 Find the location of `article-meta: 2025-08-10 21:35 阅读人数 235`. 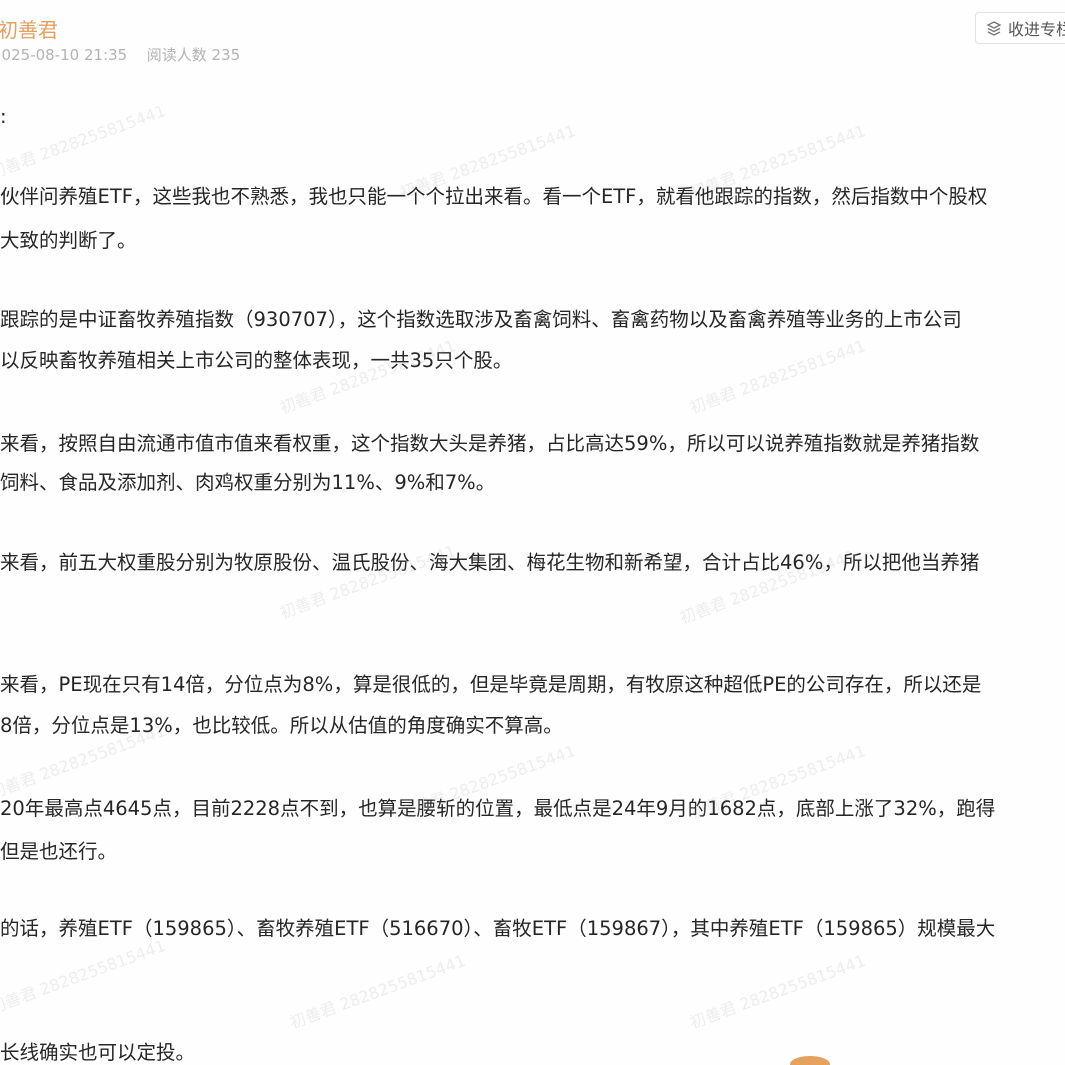

article-meta: 2025-08-10 21:35 阅读人数 235 is located at coordinates (120, 54).